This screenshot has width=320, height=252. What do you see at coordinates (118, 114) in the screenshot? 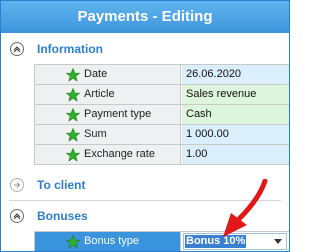
I see `field-label: Payment type` at bounding box center [118, 114].